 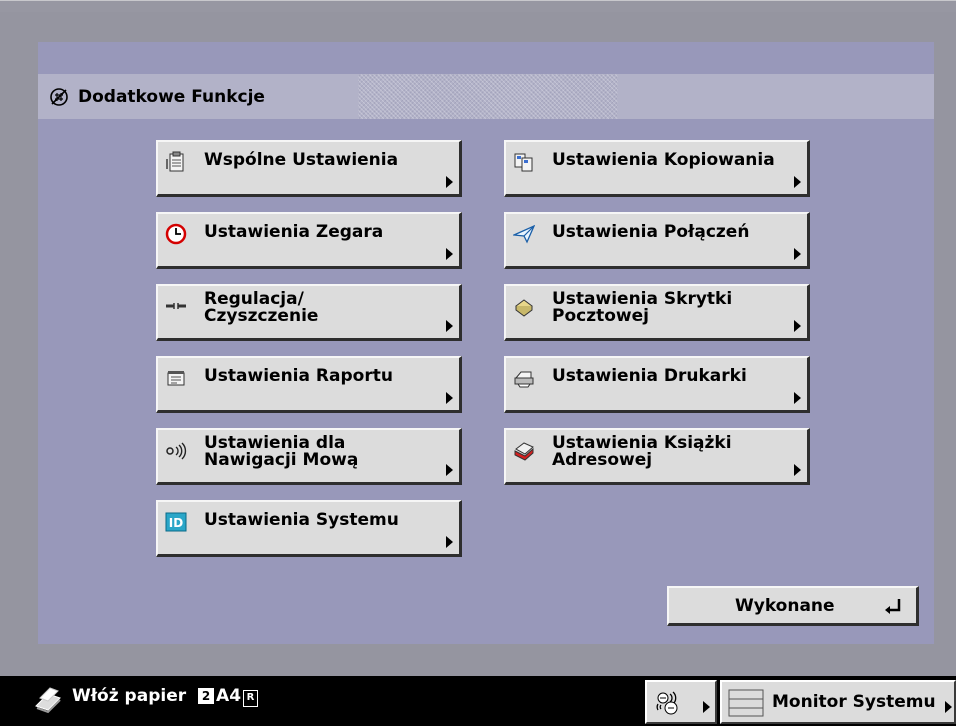 I want to click on printer-settings-button: Ustawienia Drukarki, so click(x=657, y=384).